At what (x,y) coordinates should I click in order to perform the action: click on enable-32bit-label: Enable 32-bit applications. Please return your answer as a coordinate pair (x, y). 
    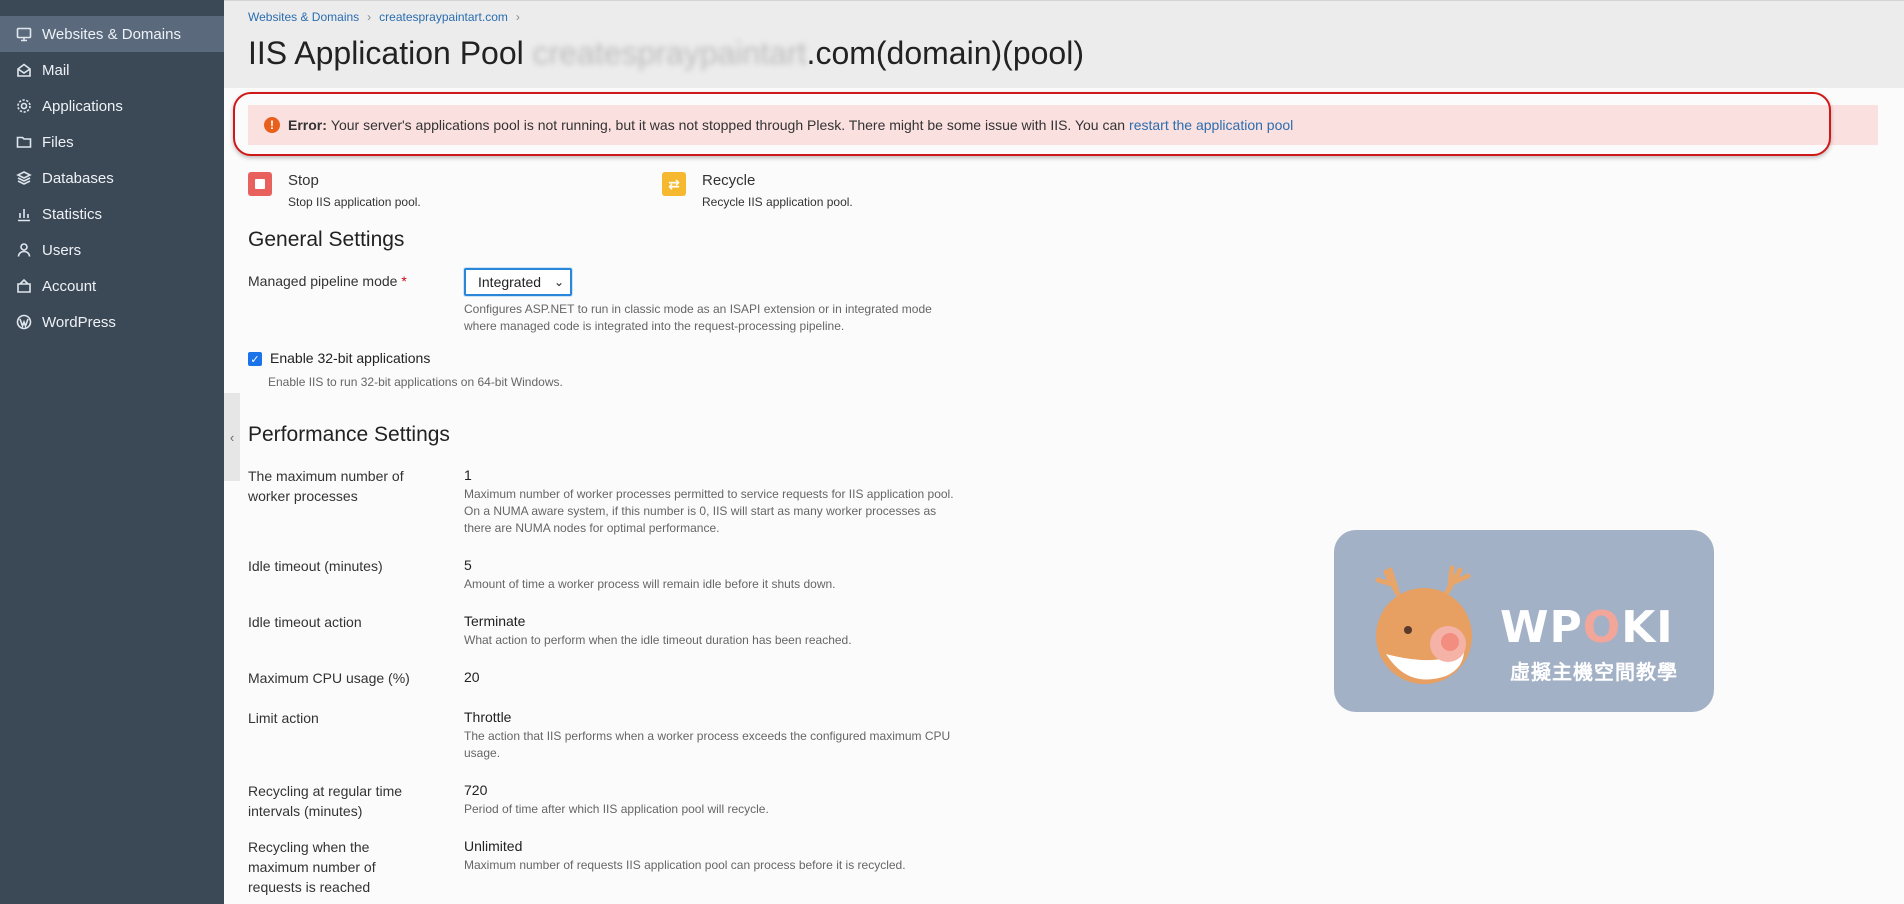
    Looking at the image, I should click on (350, 358).